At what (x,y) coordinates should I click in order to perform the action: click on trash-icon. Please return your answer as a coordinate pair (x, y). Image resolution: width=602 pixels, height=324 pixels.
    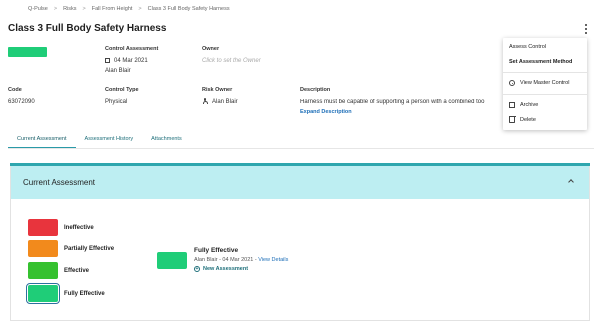
    Looking at the image, I should click on (512, 119).